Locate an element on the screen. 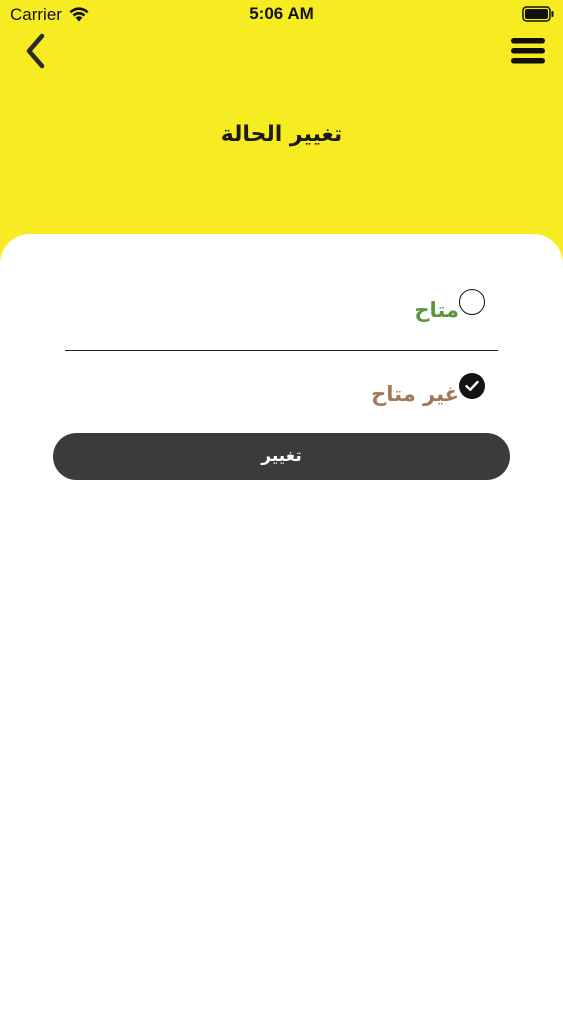 This screenshot has height=1014, width=563. status-option-label: متاح is located at coordinates (436, 310).